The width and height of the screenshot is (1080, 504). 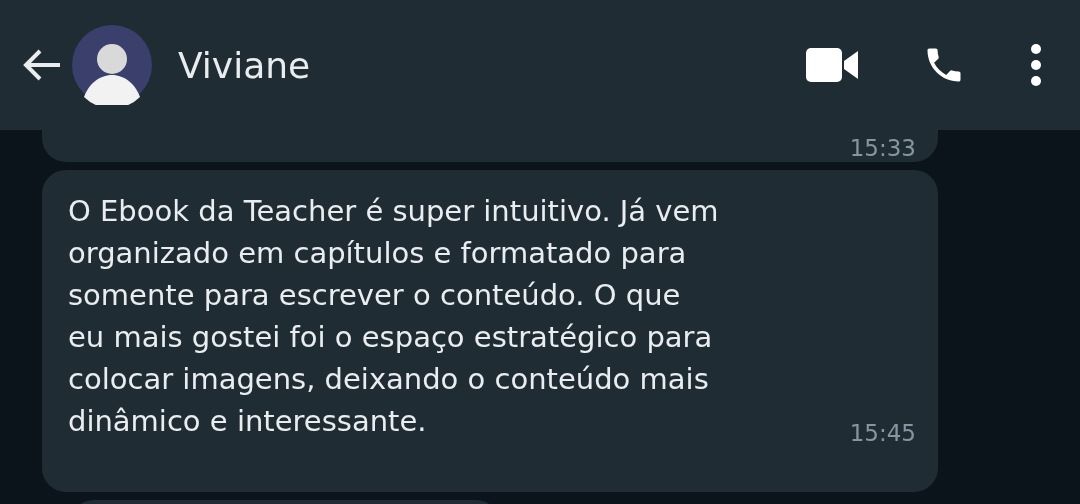 What do you see at coordinates (42, 65) in the screenshot?
I see `back-arrow-icon` at bounding box center [42, 65].